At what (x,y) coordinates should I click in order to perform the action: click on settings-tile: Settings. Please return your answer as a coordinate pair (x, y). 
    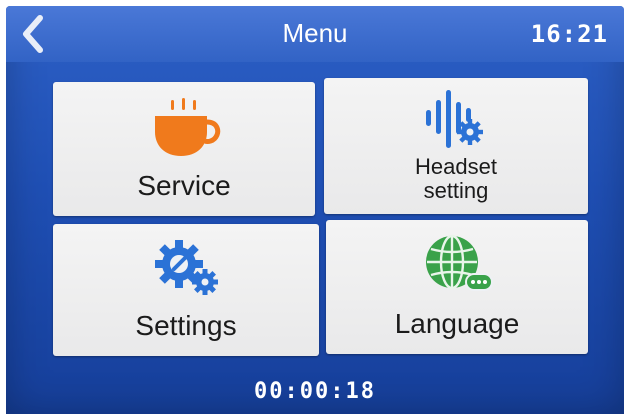
    Looking at the image, I should click on (186, 290).